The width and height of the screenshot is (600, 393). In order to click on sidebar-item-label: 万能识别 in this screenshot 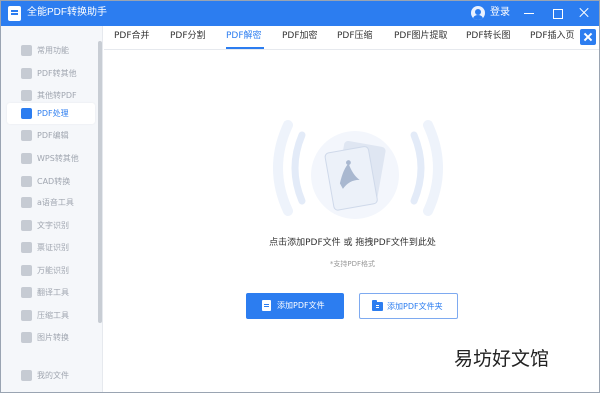, I will do `click(53, 270)`.